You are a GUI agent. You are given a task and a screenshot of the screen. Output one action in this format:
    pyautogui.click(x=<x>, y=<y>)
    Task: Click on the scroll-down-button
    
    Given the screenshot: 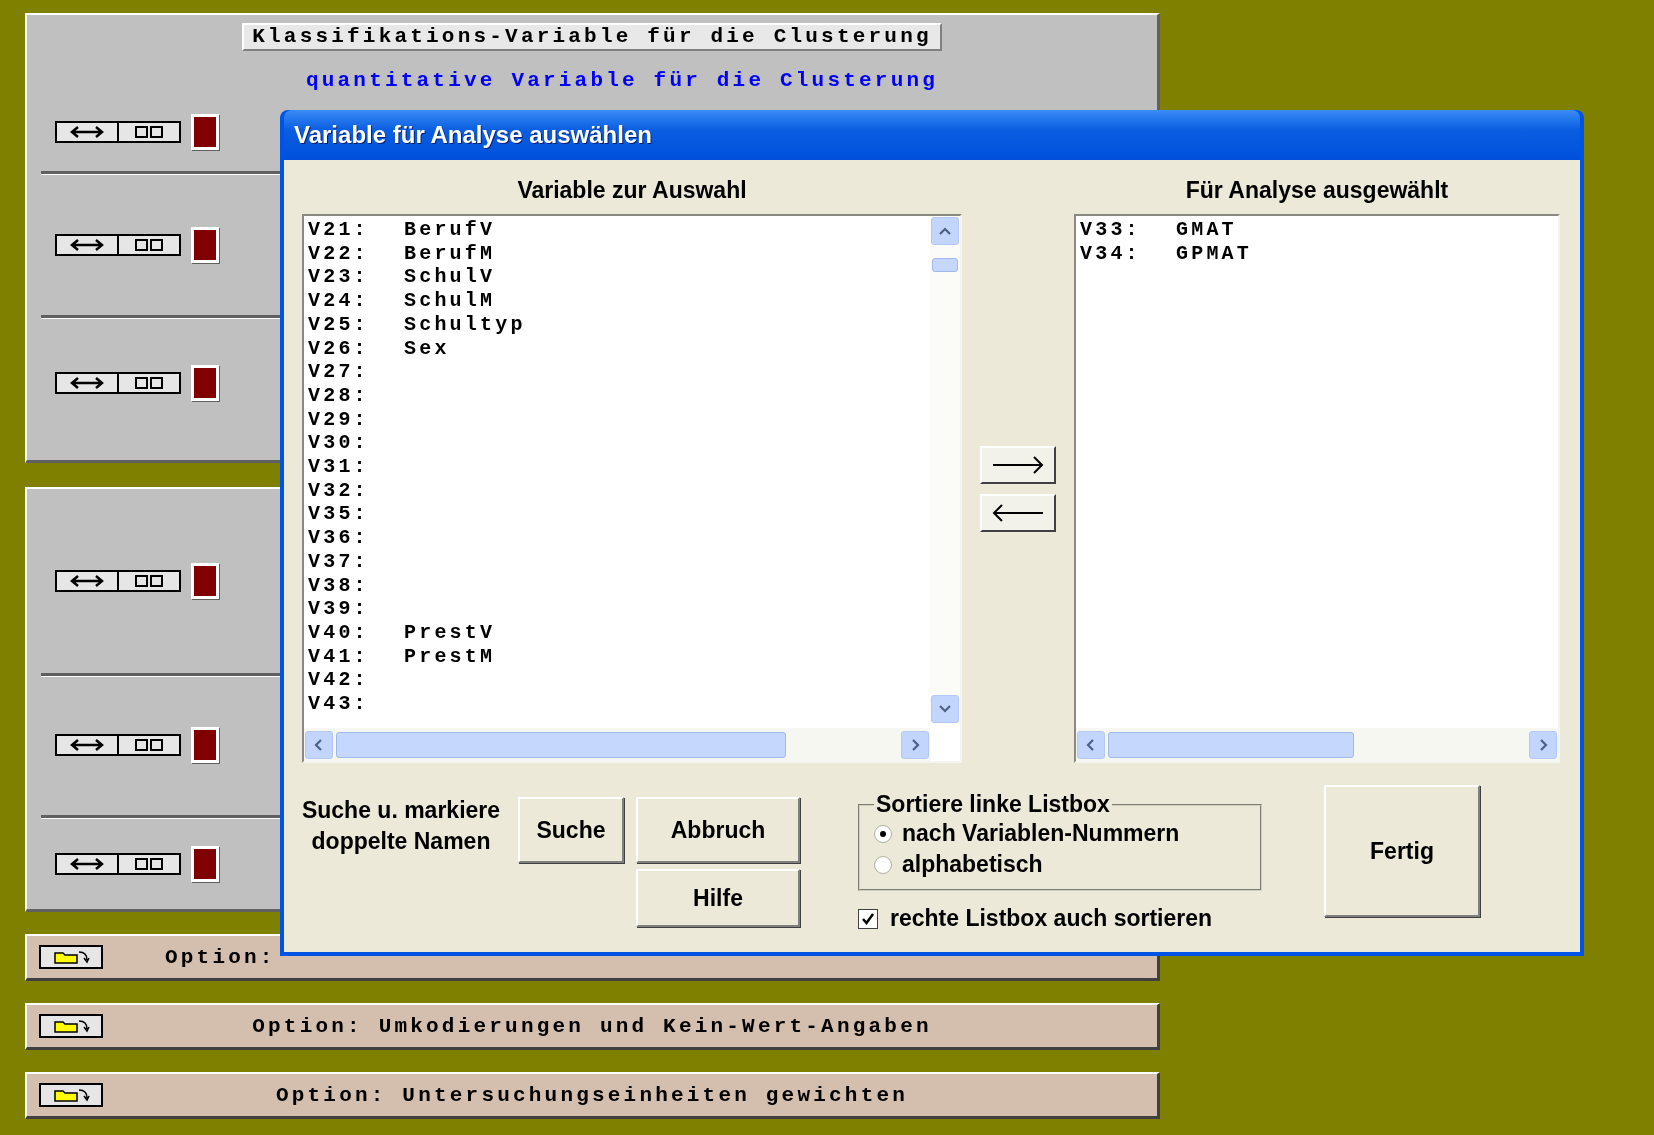 What is the action you would take?
    pyautogui.click(x=945, y=709)
    